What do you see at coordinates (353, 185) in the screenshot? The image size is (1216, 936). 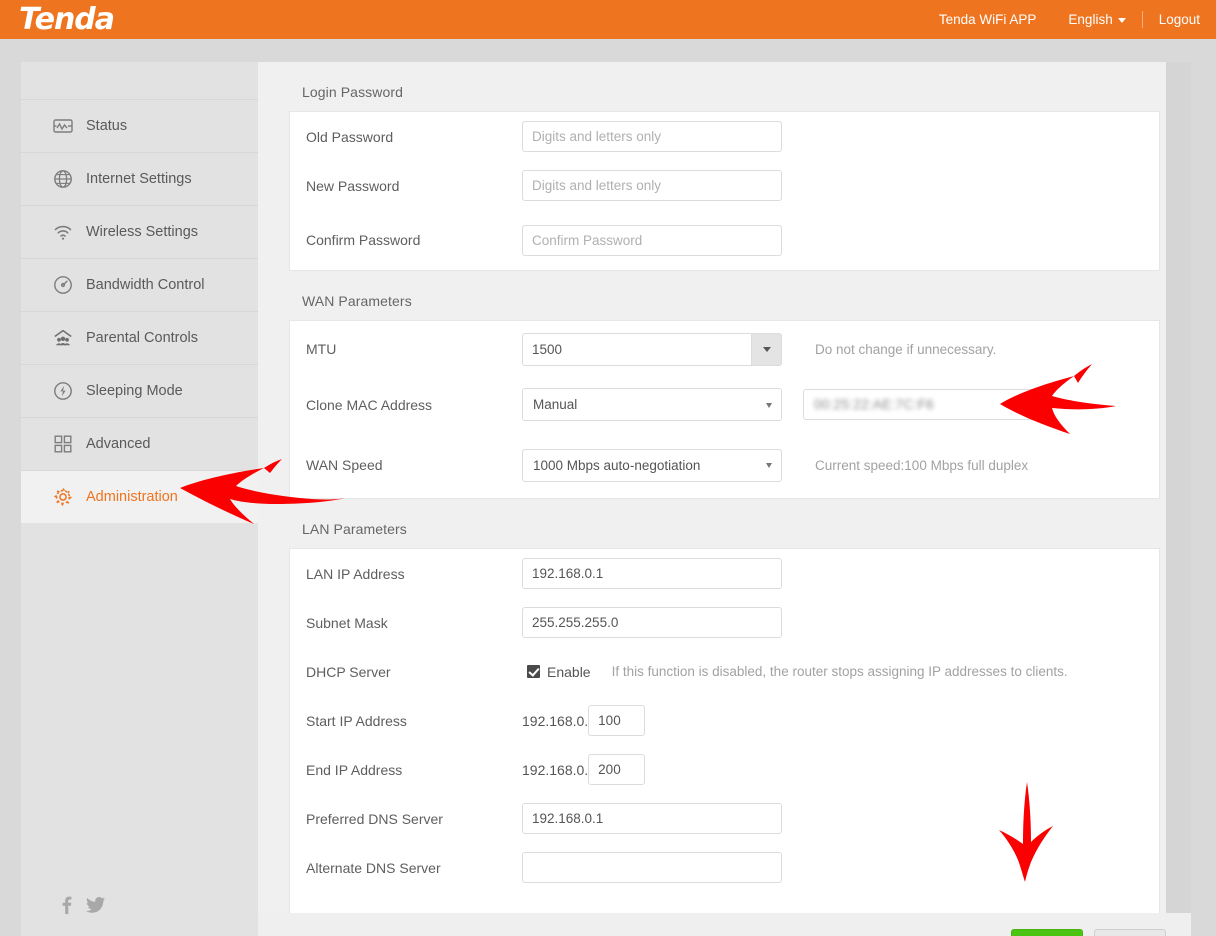 I see `new-password-label: New Password` at bounding box center [353, 185].